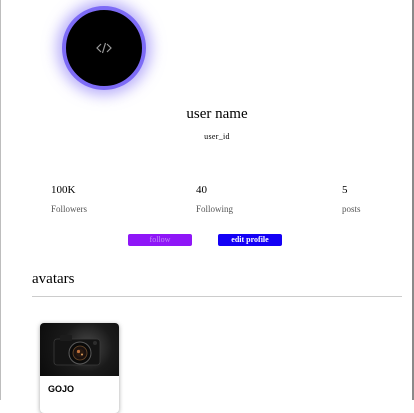 The height and width of the screenshot is (413, 414). I want to click on avatars-section-title: avatars, so click(53, 279).